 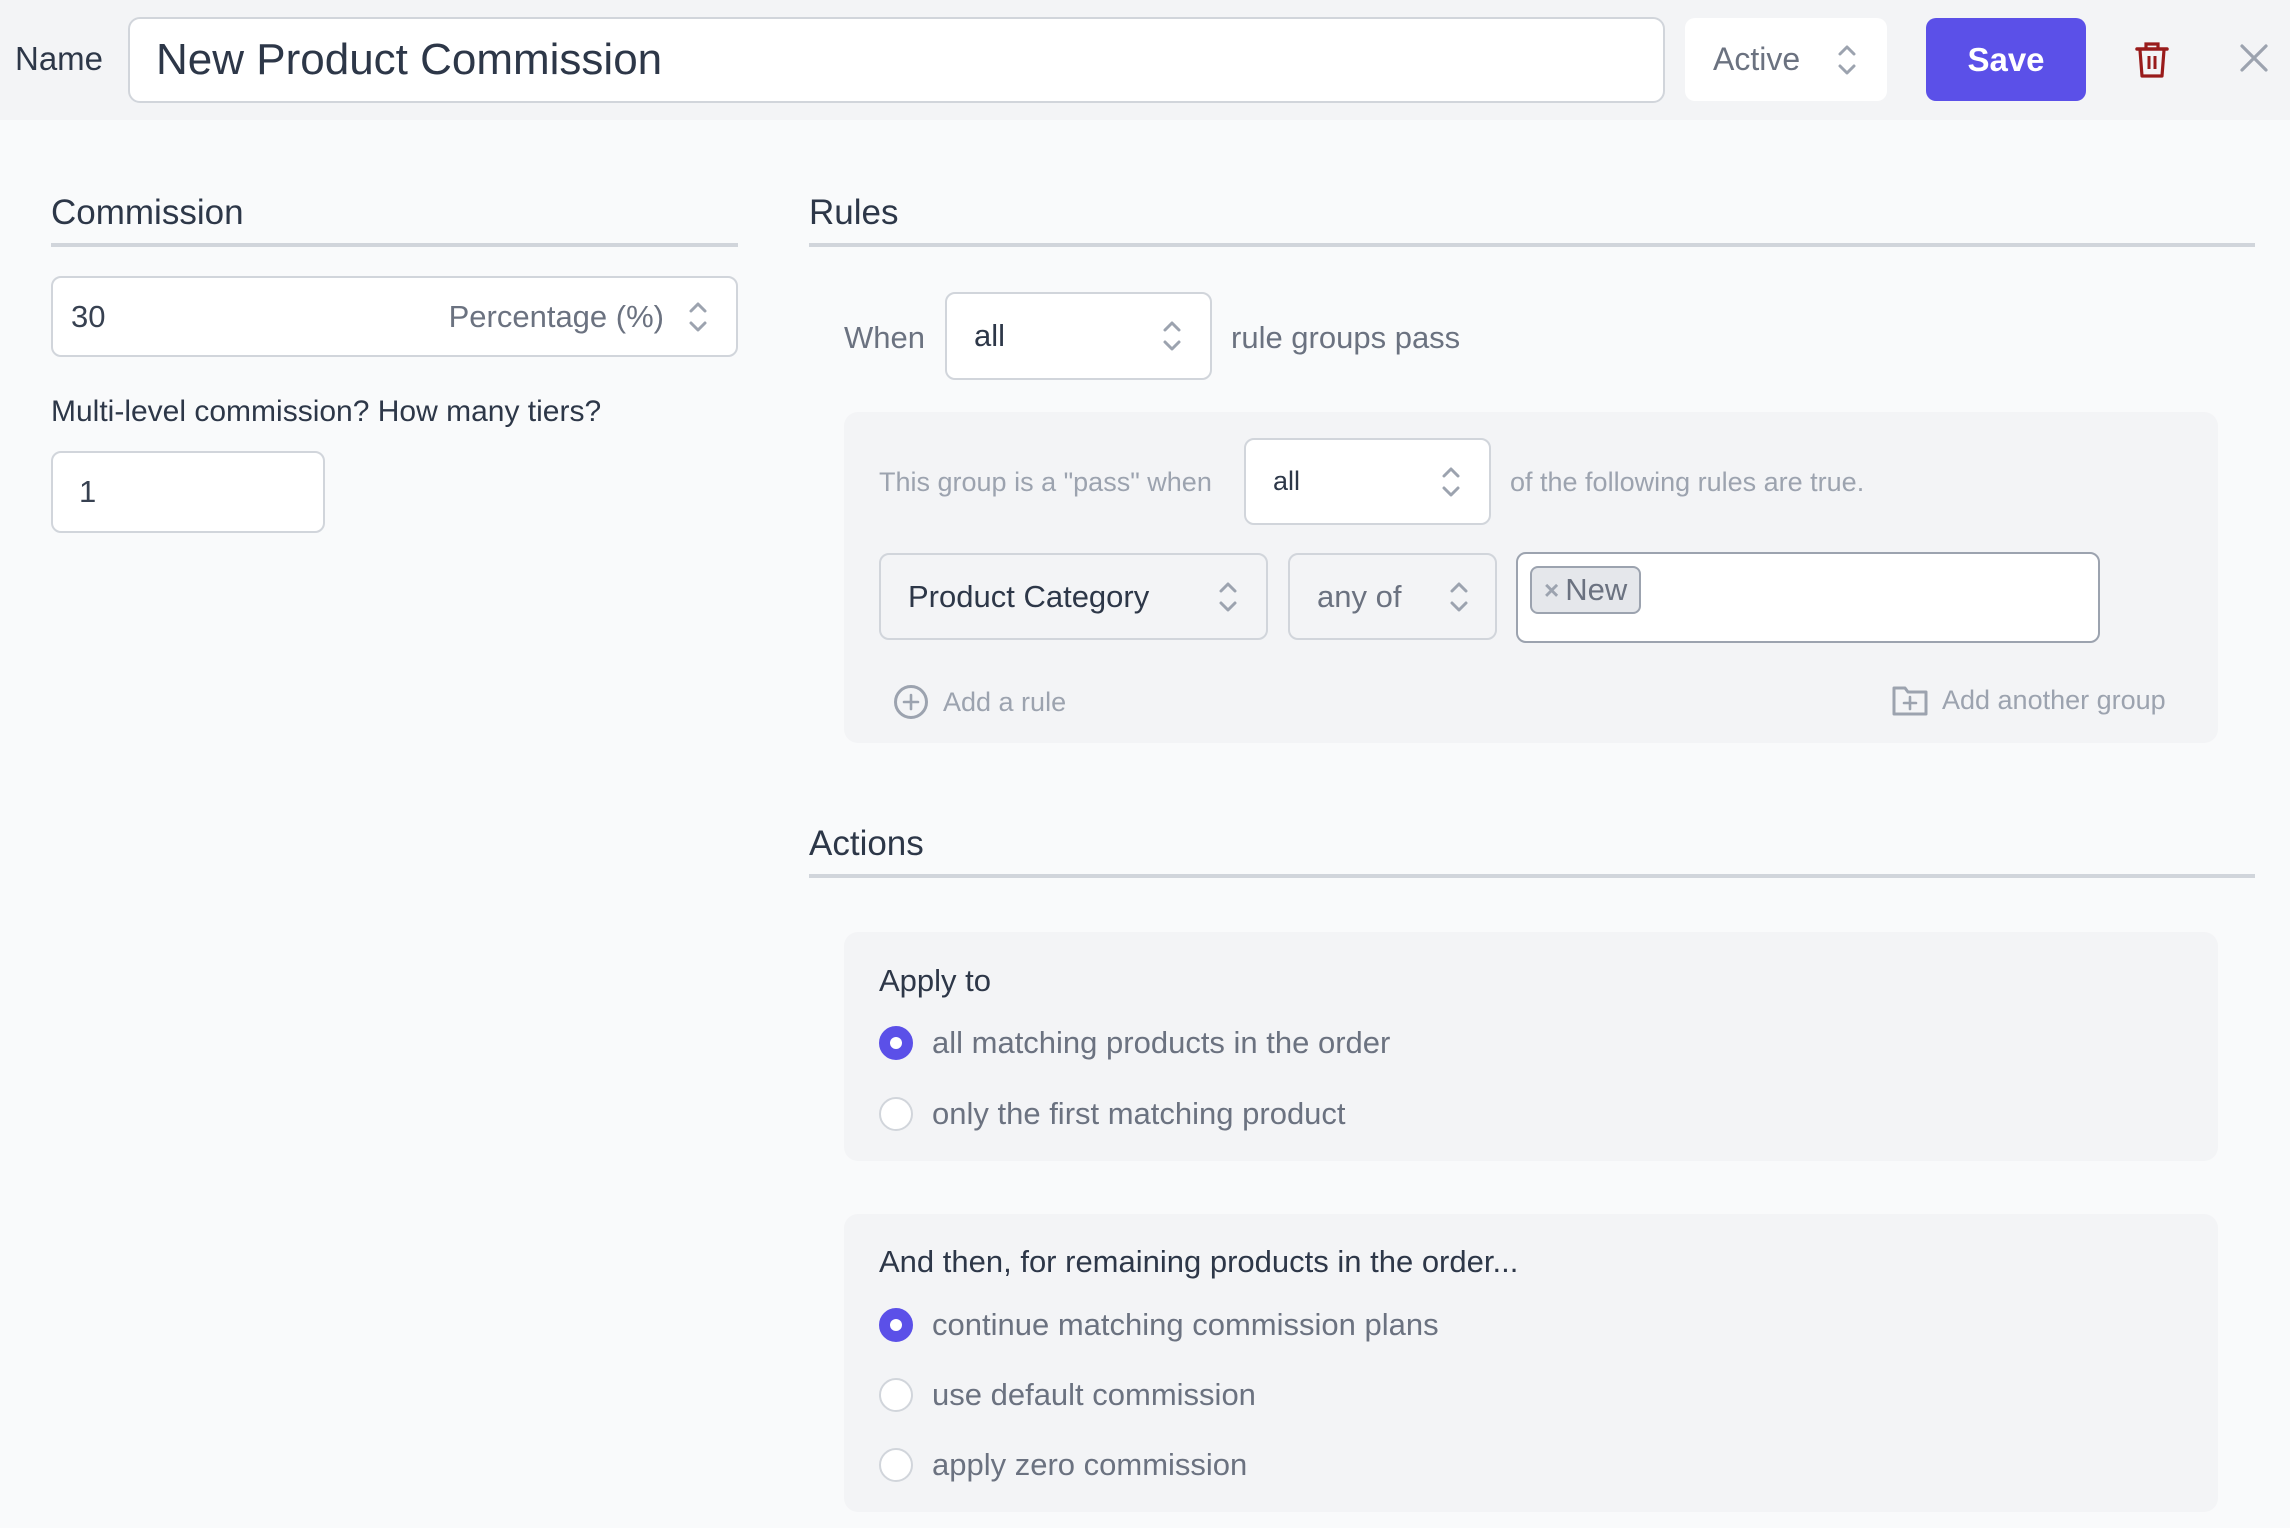 What do you see at coordinates (88, 316) in the screenshot?
I see `commission-amount-value: 30` at bounding box center [88, 316].